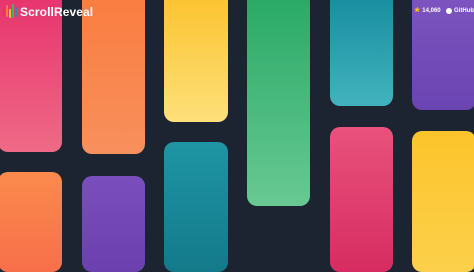 Image resolution: width=474 pixels, height=272 pixels. I want to click on github-stars-link: ★ 14,060, so click(427, 10).